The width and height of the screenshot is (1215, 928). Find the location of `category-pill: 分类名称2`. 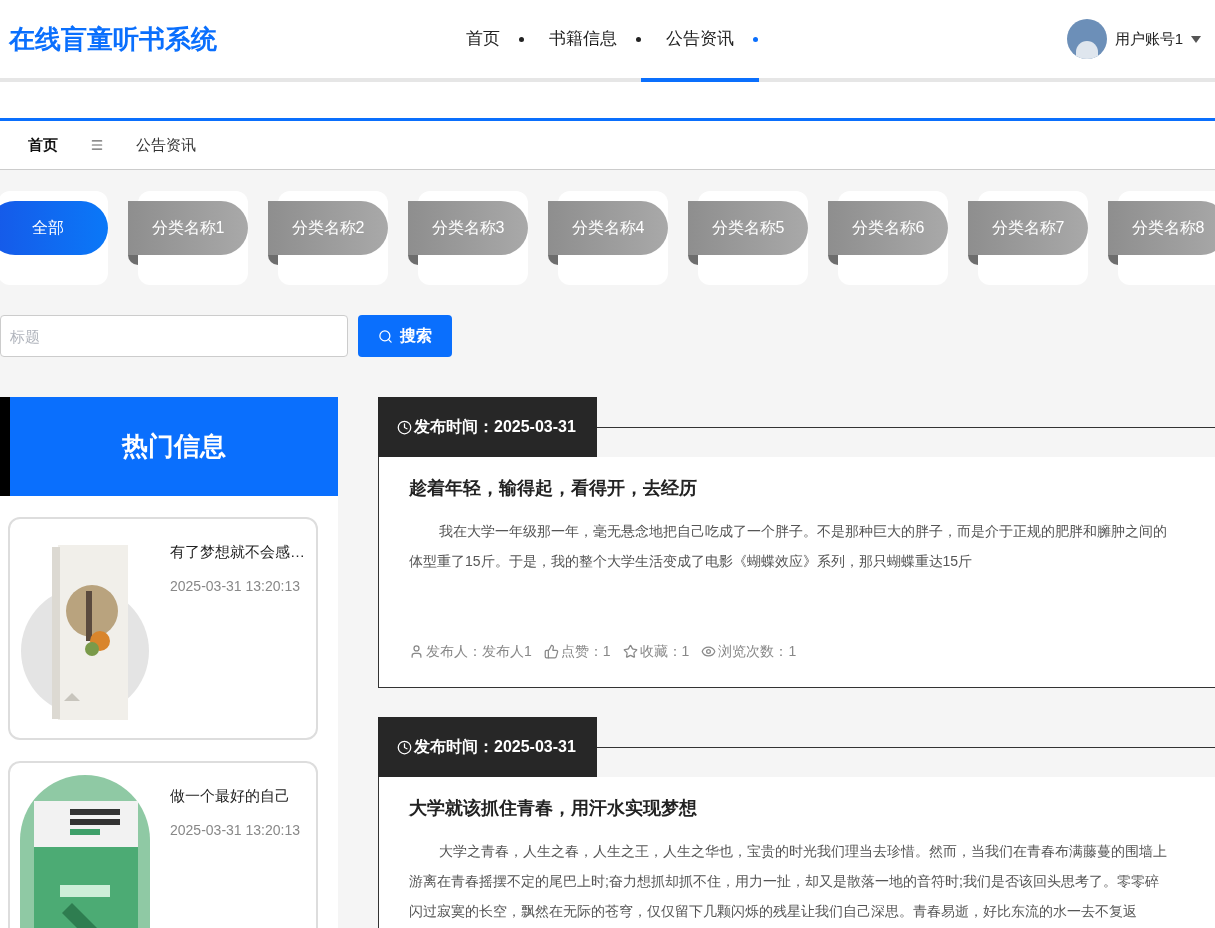

category-pill: 分类名称2 is located at coordinates (328, 228).